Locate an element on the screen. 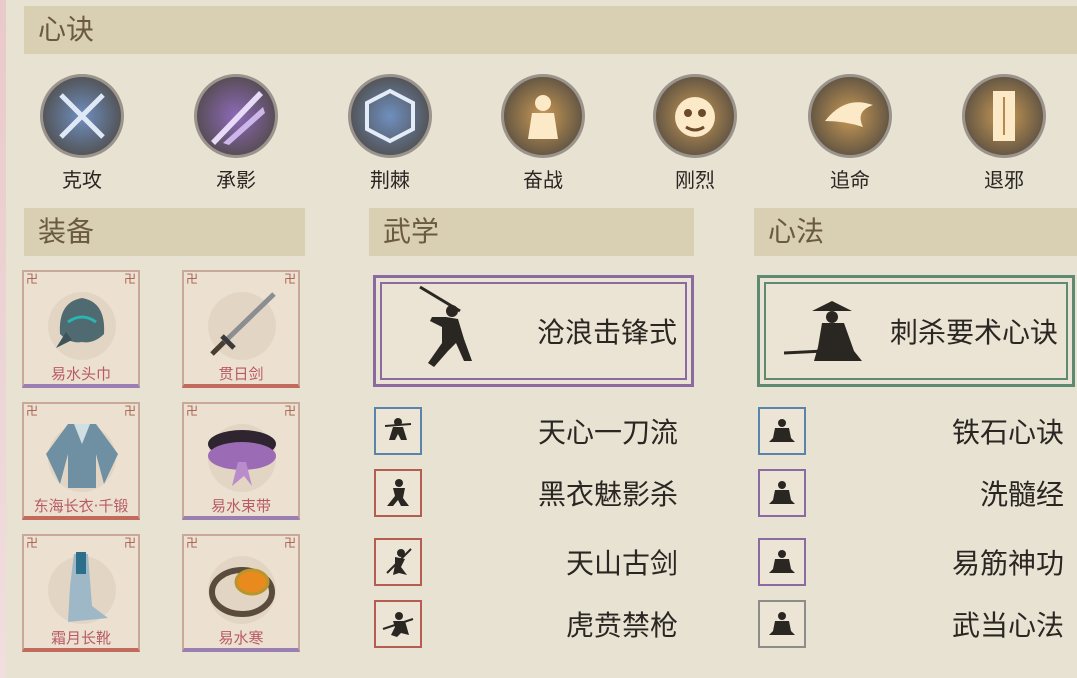 This screenshot has height=678, width=1077. sword-icon is located at coordinates (242, 326).